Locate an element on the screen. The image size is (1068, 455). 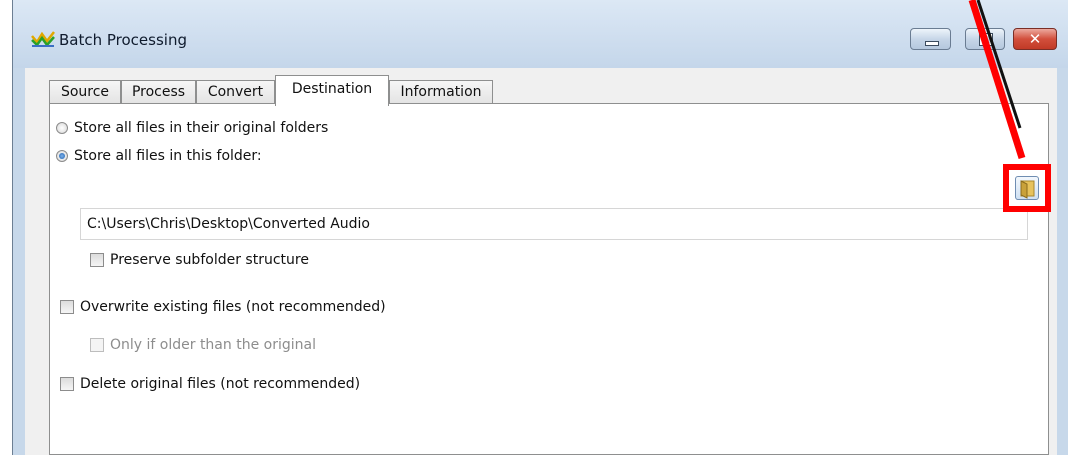
radio-this-folder-button is located at coordinates (62, 156).